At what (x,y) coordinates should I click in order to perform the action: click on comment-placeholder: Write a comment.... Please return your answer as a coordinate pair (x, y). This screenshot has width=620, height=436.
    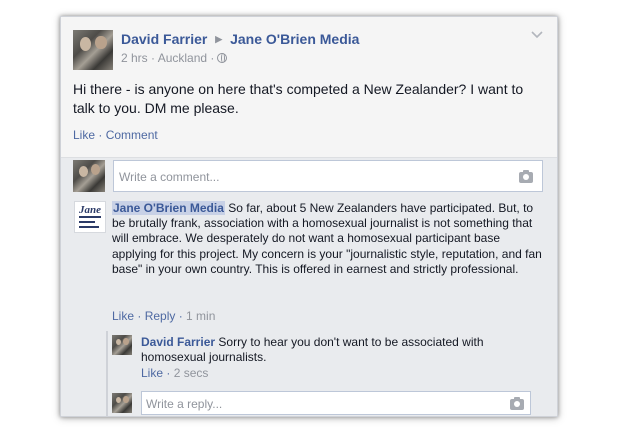
    Looking at the image, I should click on (169, 177).